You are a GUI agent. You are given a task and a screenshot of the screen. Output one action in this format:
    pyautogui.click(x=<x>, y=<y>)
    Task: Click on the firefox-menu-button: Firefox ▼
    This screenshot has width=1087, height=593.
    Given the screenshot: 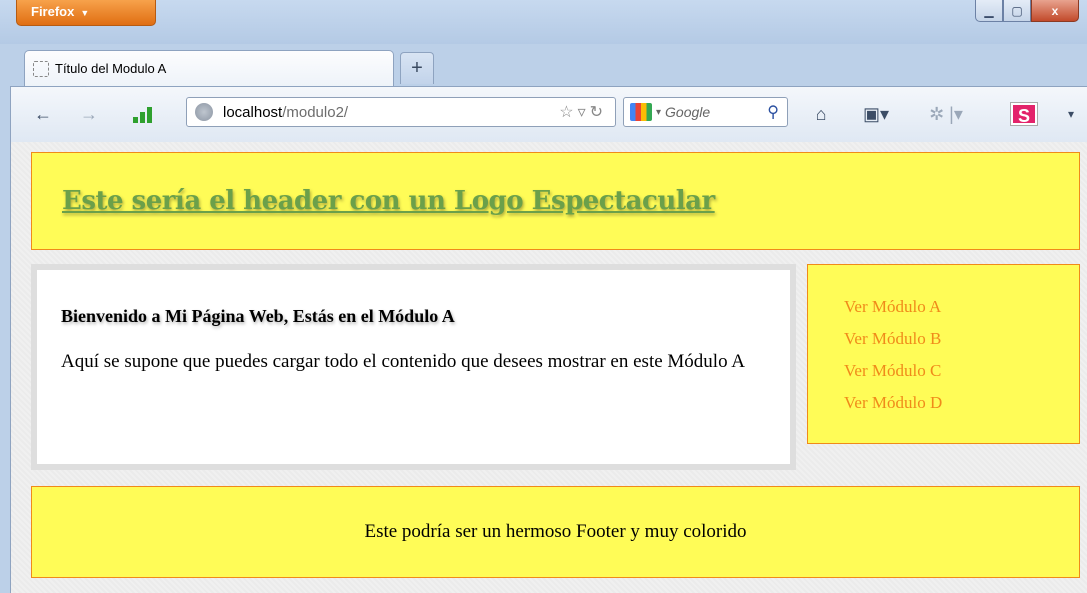 What is the action you would take?
    pyautogui.click(x=86, y=13)
    